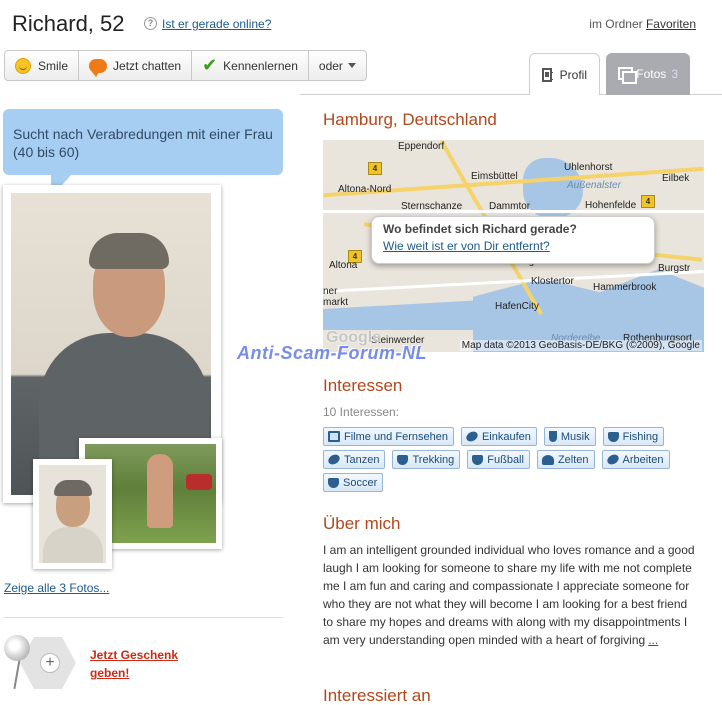 The width and height of the screenshot is (722, 705). Describe the element at coordinates (361, 412) in the screenshot. I see `interests-count: 10 Interessen:` at that location.